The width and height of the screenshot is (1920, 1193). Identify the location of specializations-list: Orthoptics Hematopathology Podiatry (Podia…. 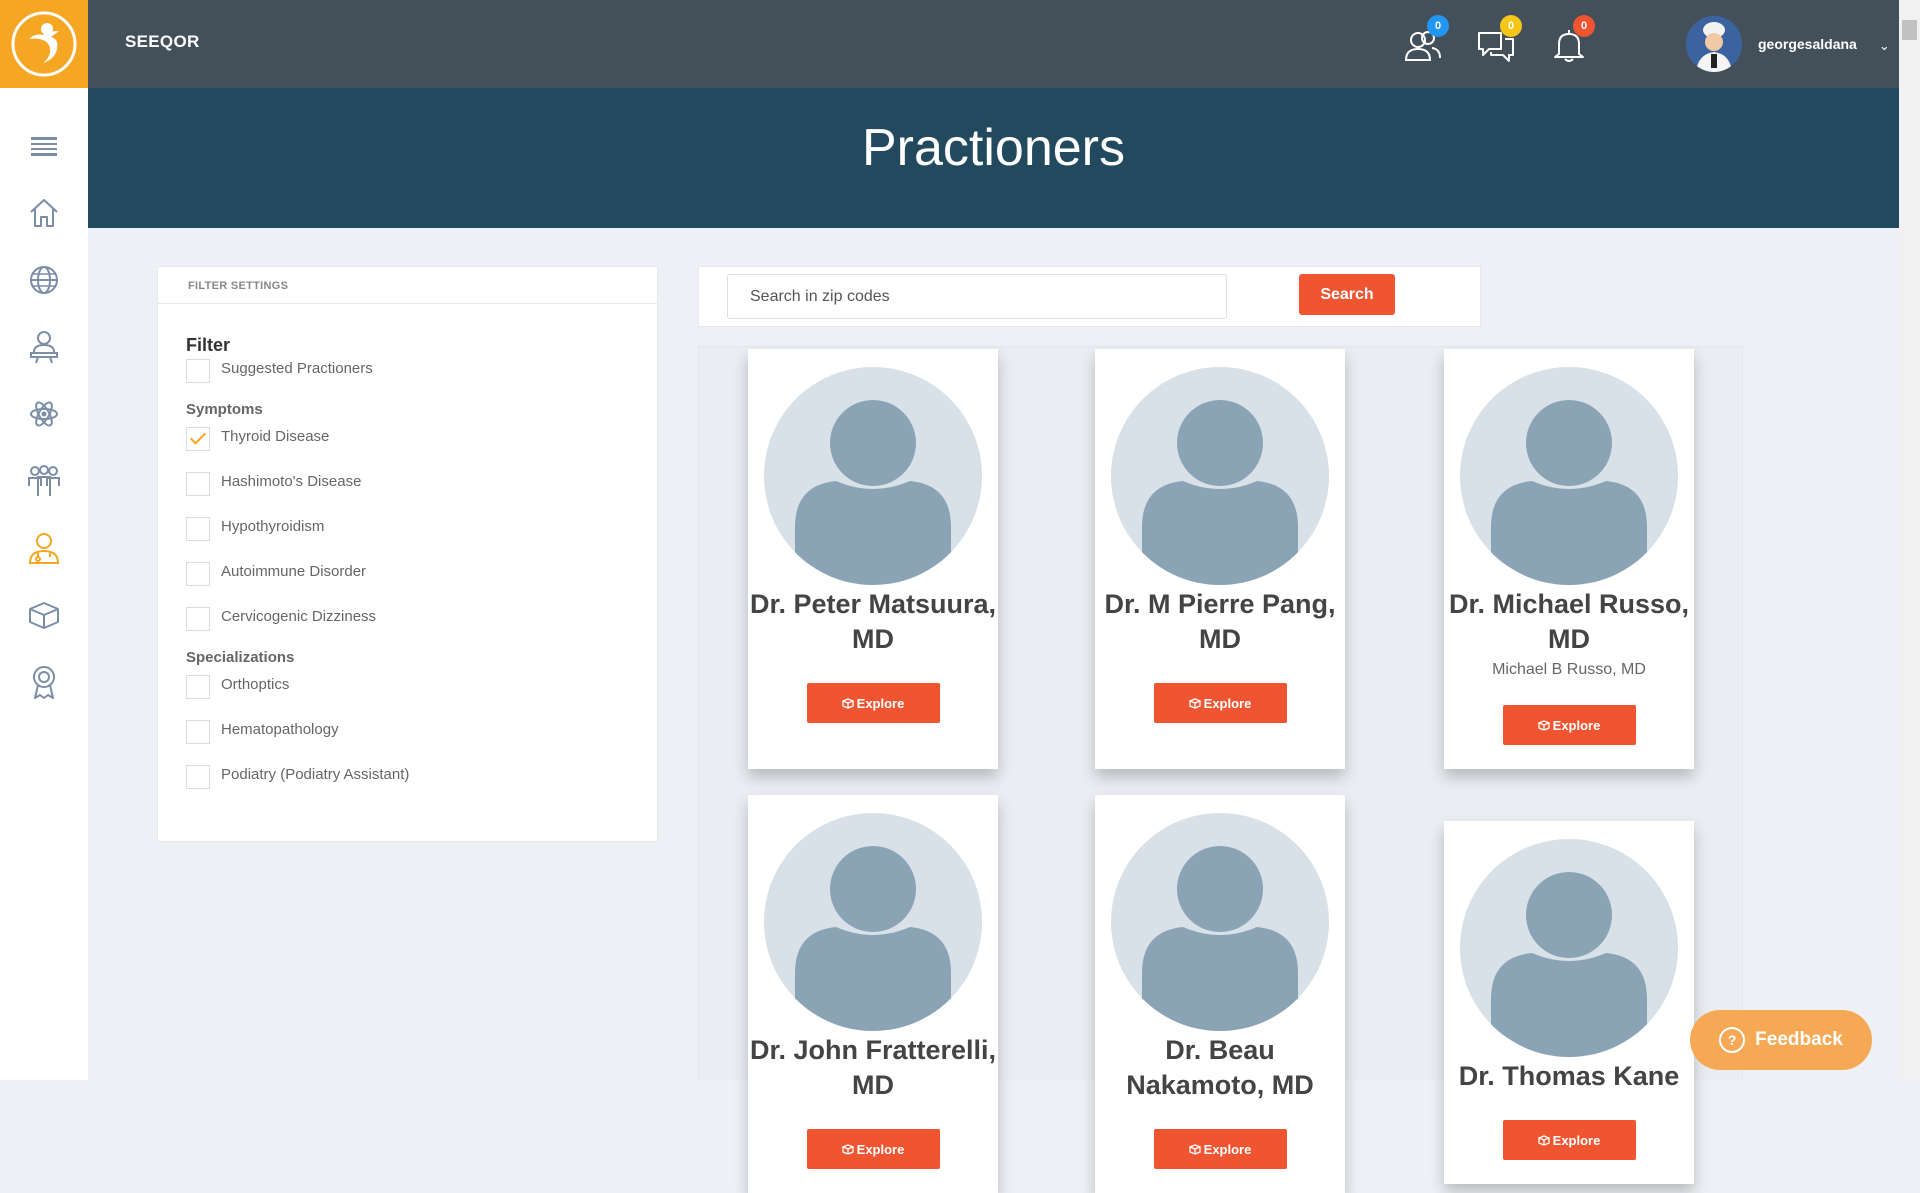
(411, 741).